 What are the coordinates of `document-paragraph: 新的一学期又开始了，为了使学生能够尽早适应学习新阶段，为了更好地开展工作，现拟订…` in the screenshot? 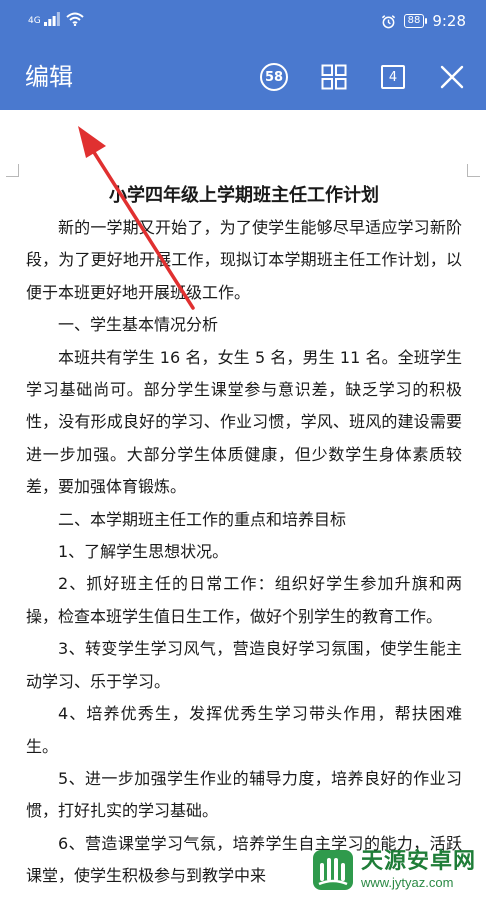 It's located at (244, 260).